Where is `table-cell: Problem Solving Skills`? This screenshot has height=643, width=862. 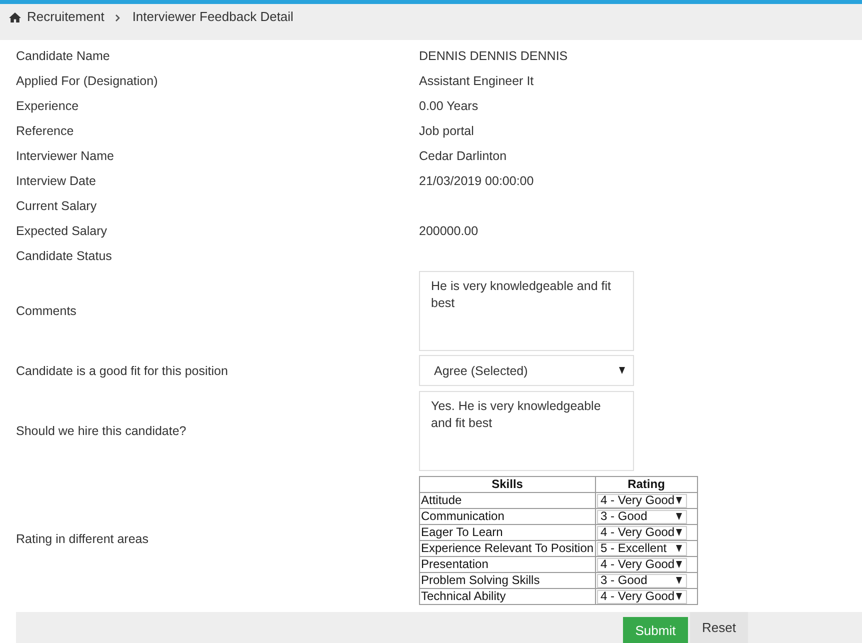
table-cell: Problem Solving Skills is located at coordinates (508, 580).